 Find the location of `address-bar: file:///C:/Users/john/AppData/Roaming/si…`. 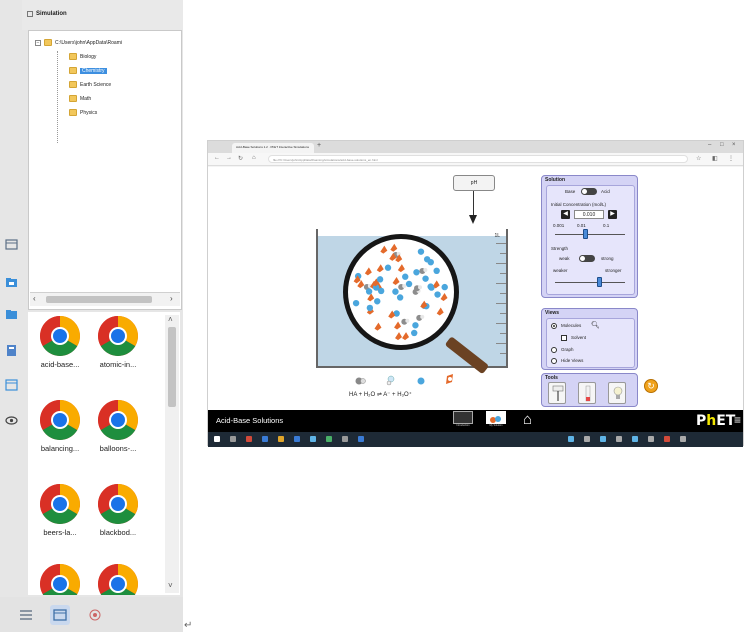

address-bar: file:///C:/Users/john/AppData/Roaming/si… is located at coordinates (478, 159).